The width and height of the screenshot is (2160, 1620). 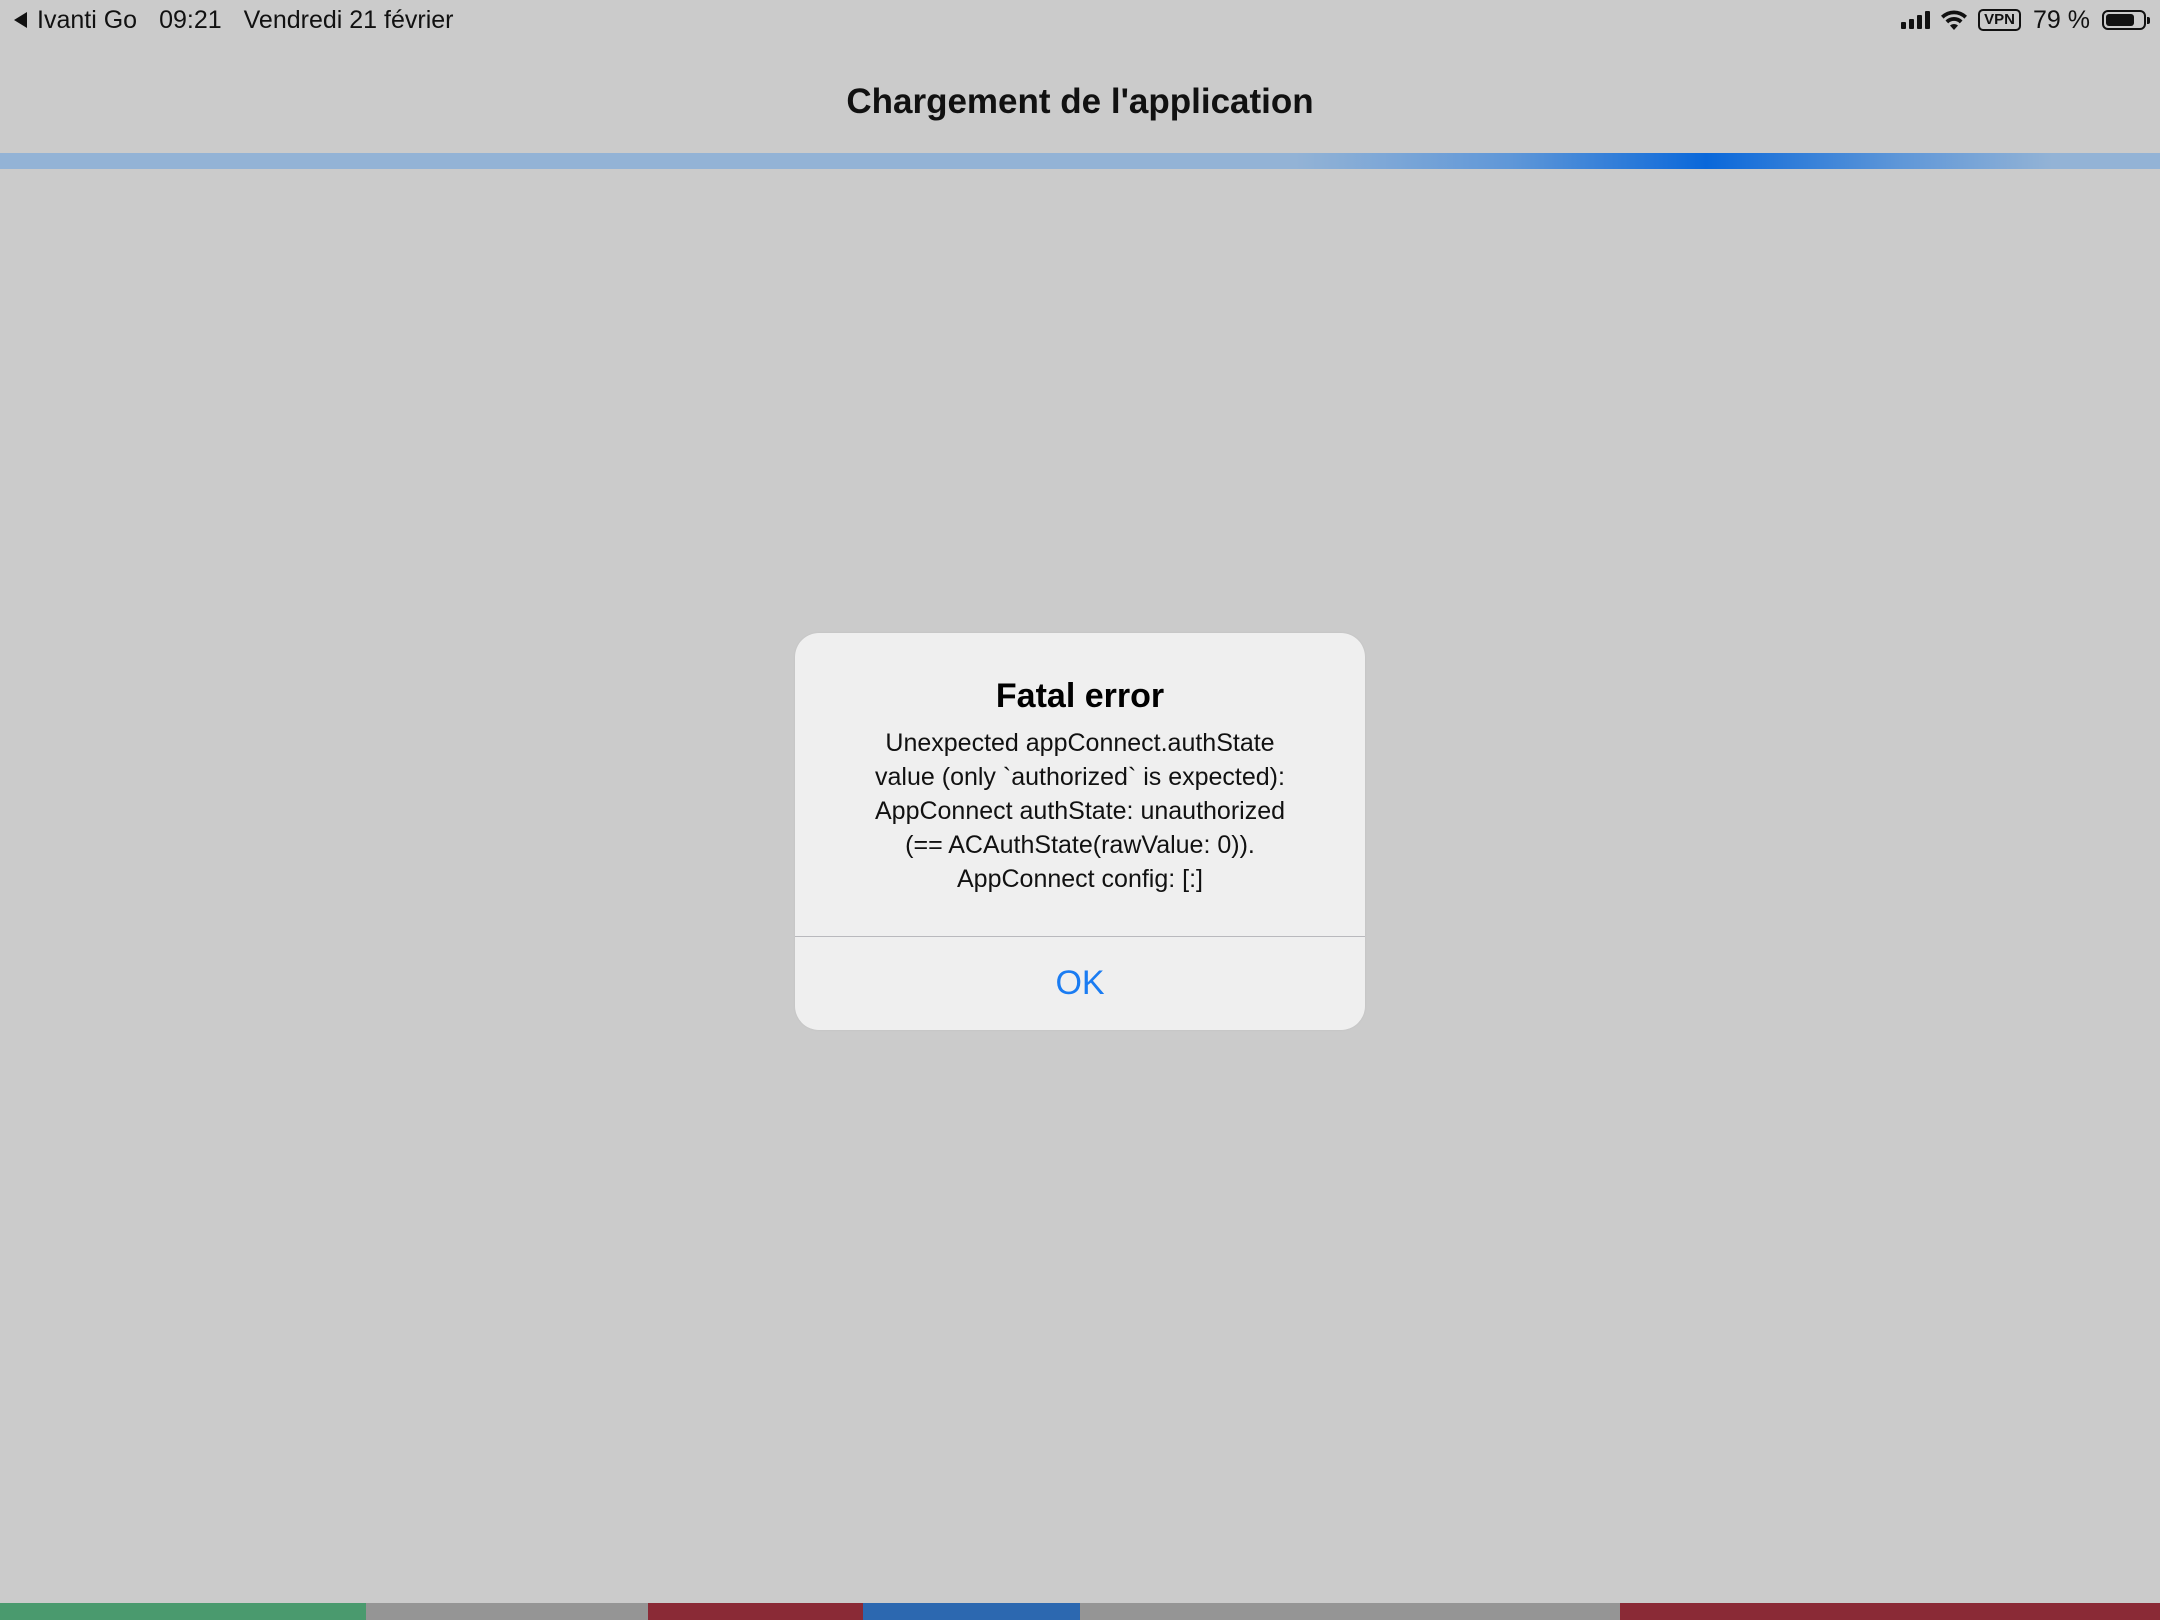 I want to click on status-date: Vendredi 21 février, so click(x=348, y=19).